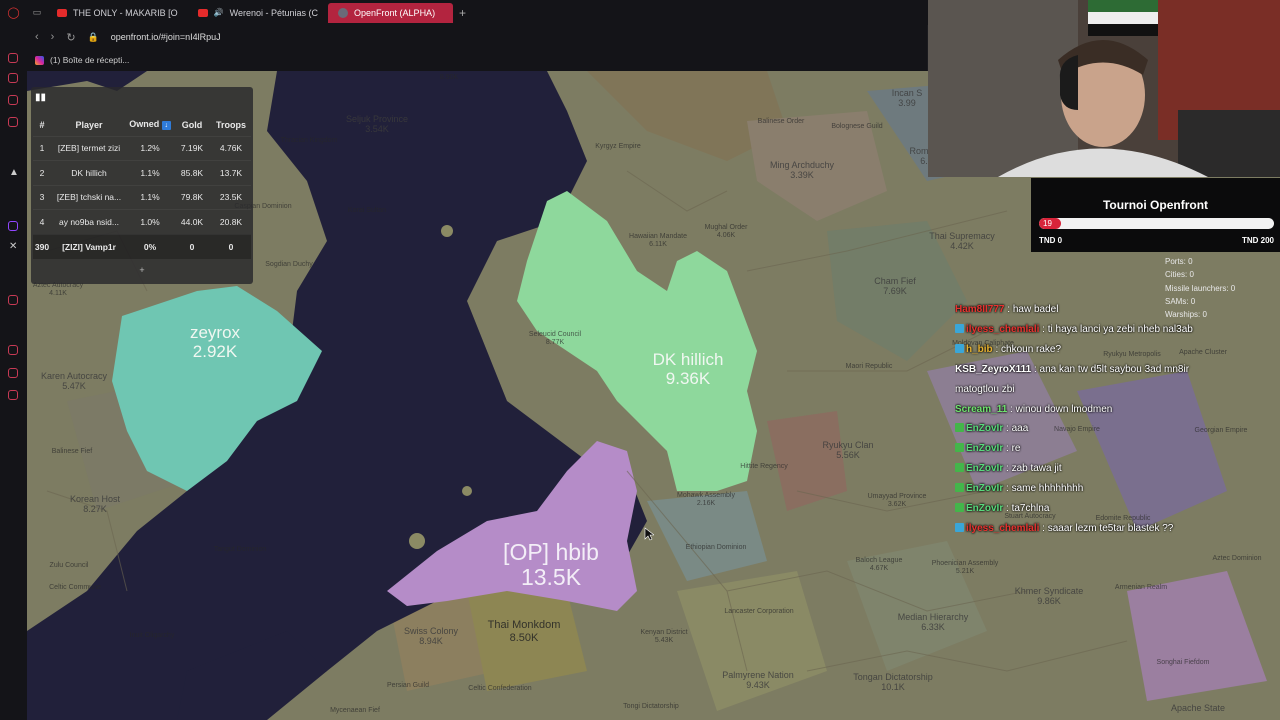 This screenshot has height=720, width=1280. Describe the element at coordinates (192, 125) in the screenshot. I see `col-gold: Gold` at that location.